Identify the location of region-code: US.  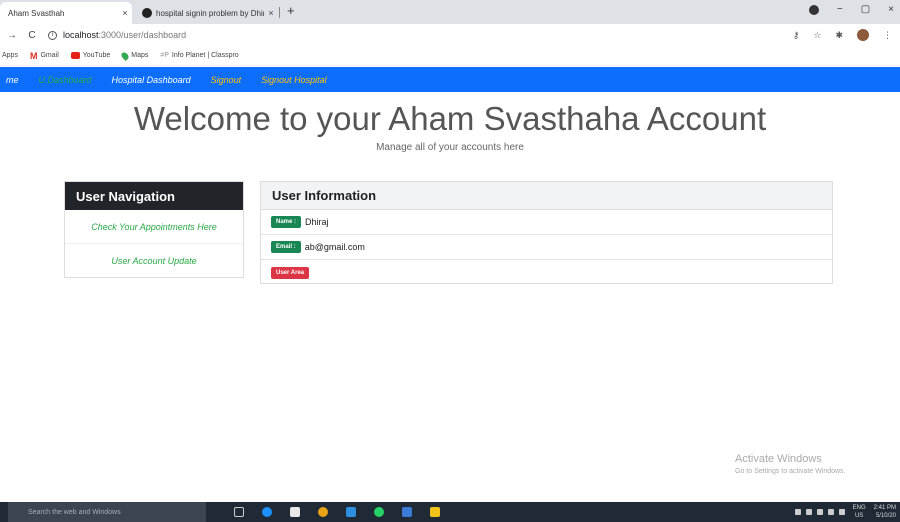
(859, 516).